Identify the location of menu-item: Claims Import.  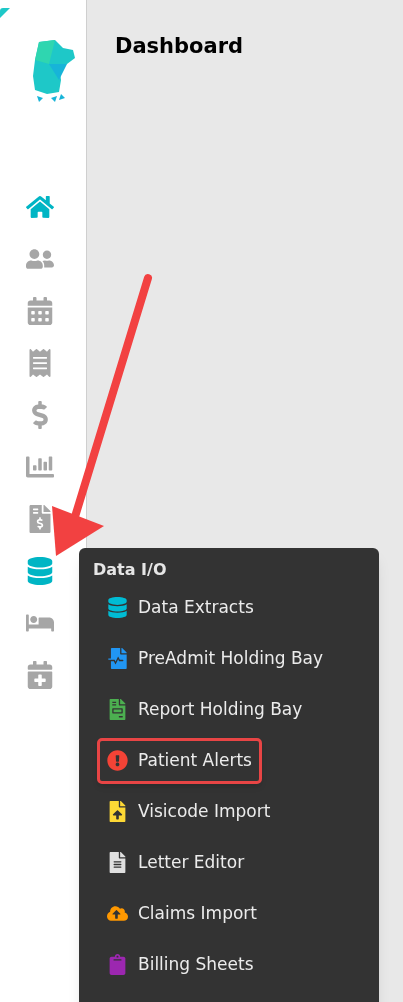
(182, 913).